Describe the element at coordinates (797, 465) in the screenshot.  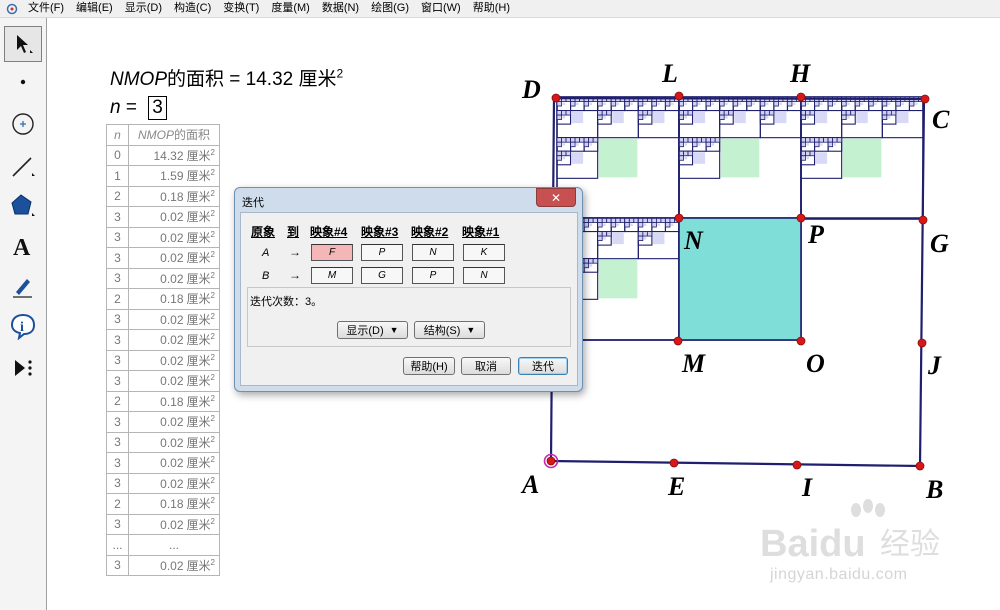
I see `point-i` at that location.